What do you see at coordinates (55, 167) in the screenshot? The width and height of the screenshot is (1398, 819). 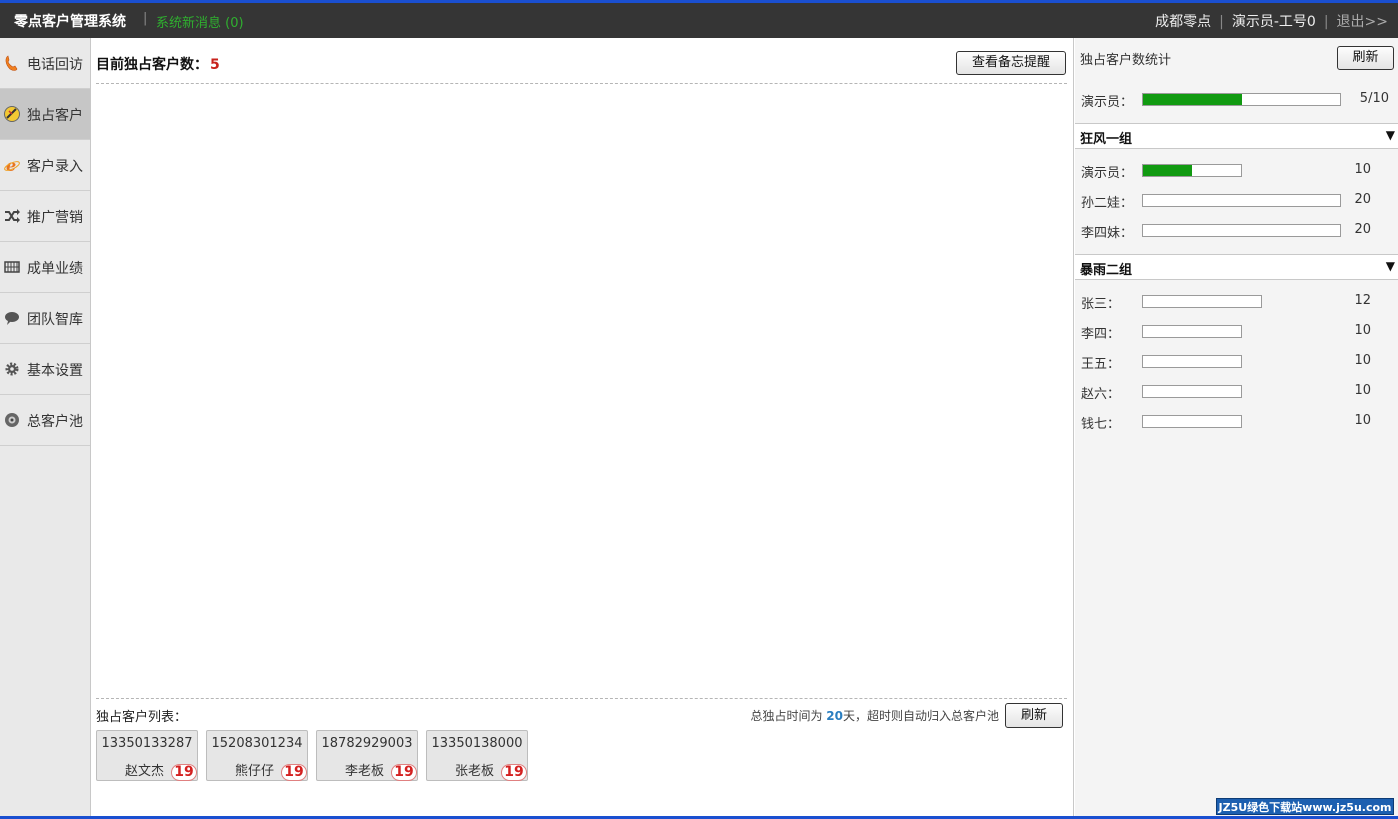 I see `sidebar-item-label: 客户录入` at bounding box center [55, 167].